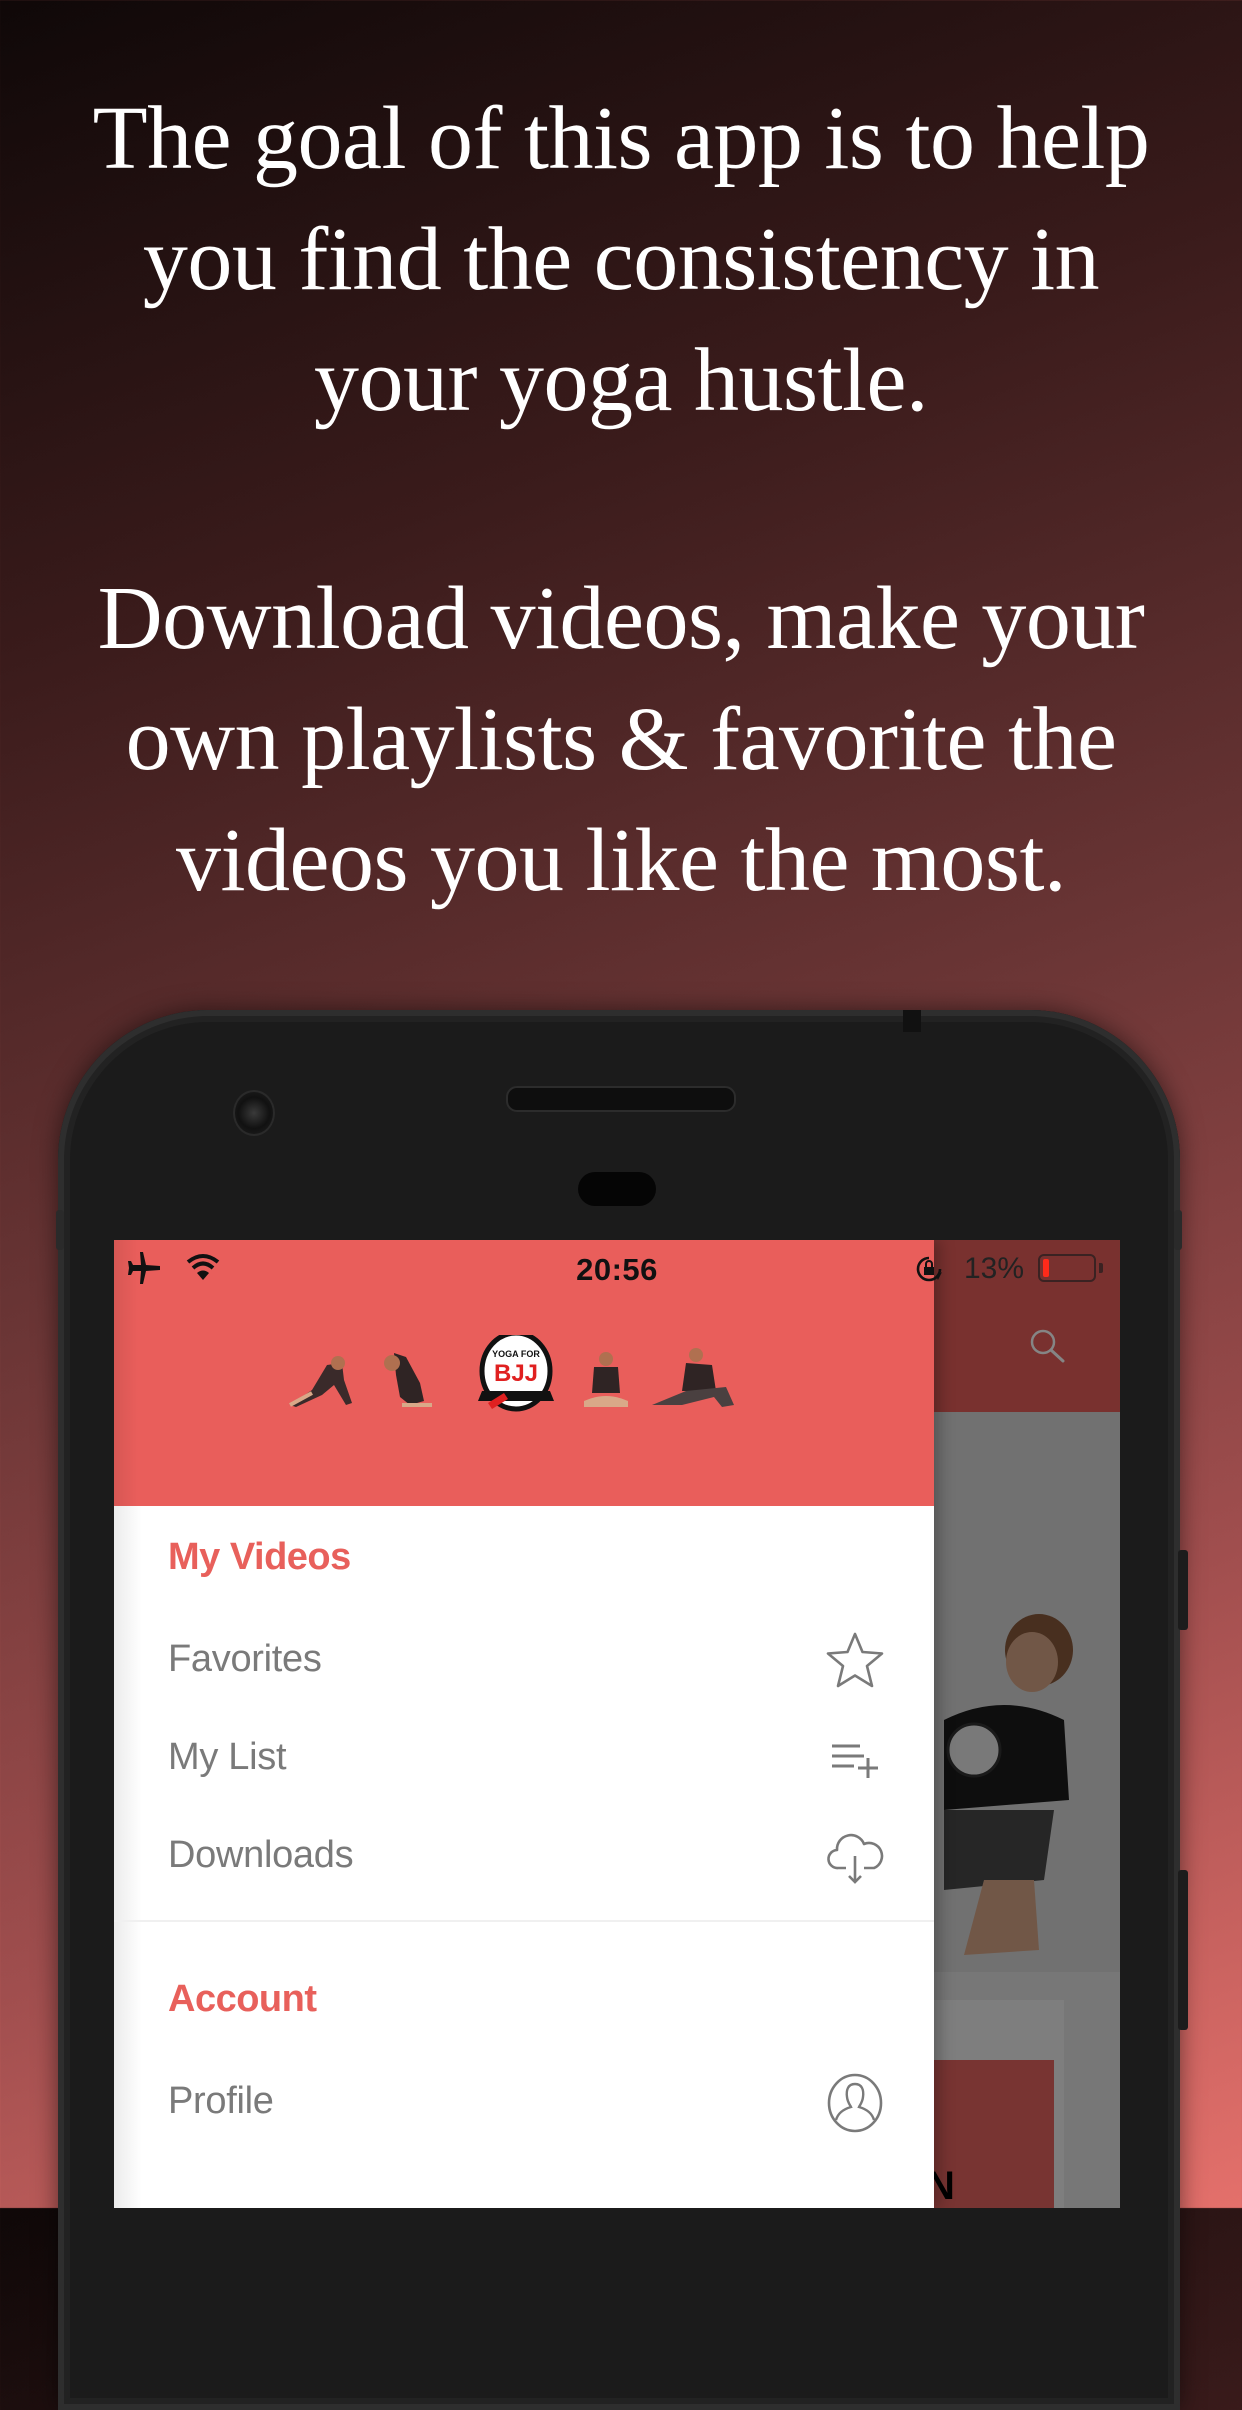  What do you see at coordinates (524, 1921) in the screenshot?
I see `section-divider` at bounding box center [524, 1921].